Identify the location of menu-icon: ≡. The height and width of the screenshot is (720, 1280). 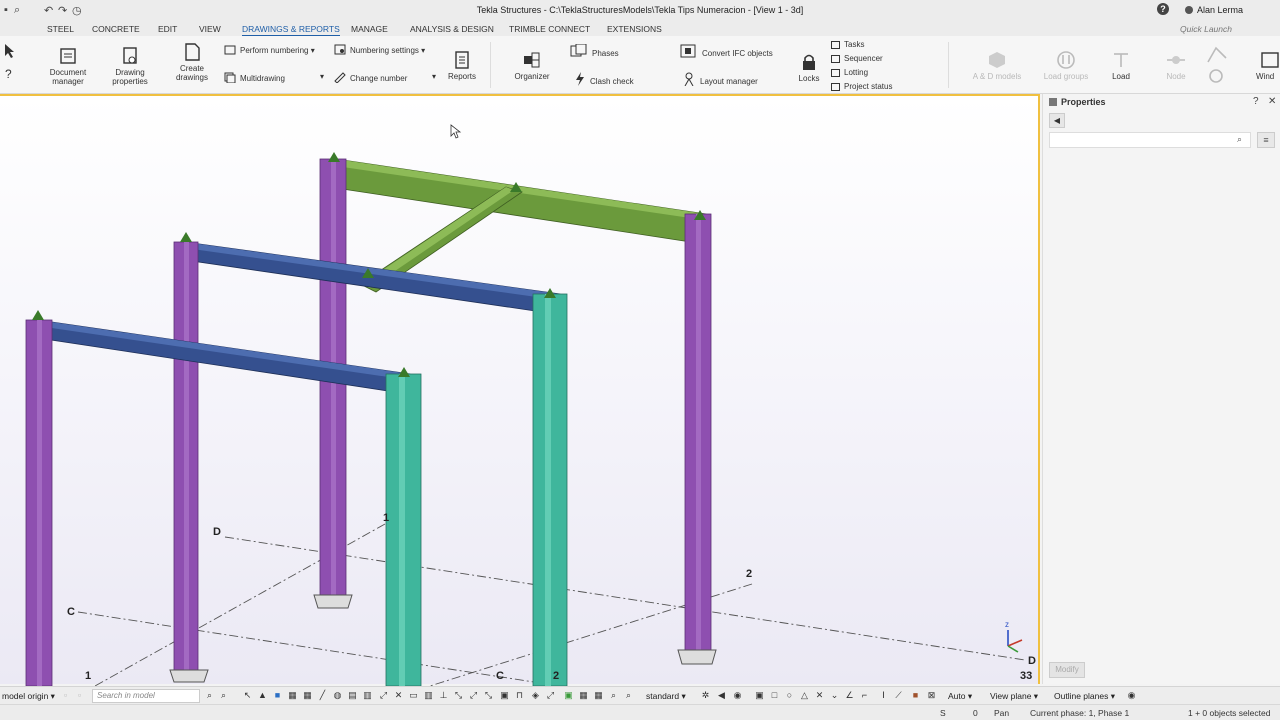
(1266, 140).